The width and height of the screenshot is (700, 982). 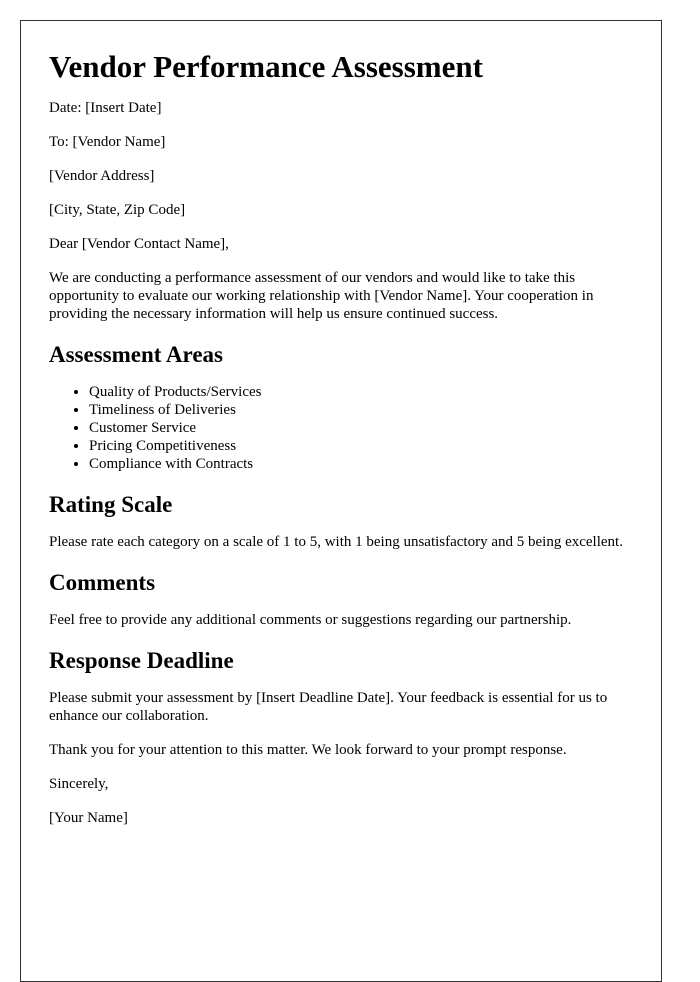 I want to click on assessment-areas-heading: Assessment Areas, so click(x=136, y=354).